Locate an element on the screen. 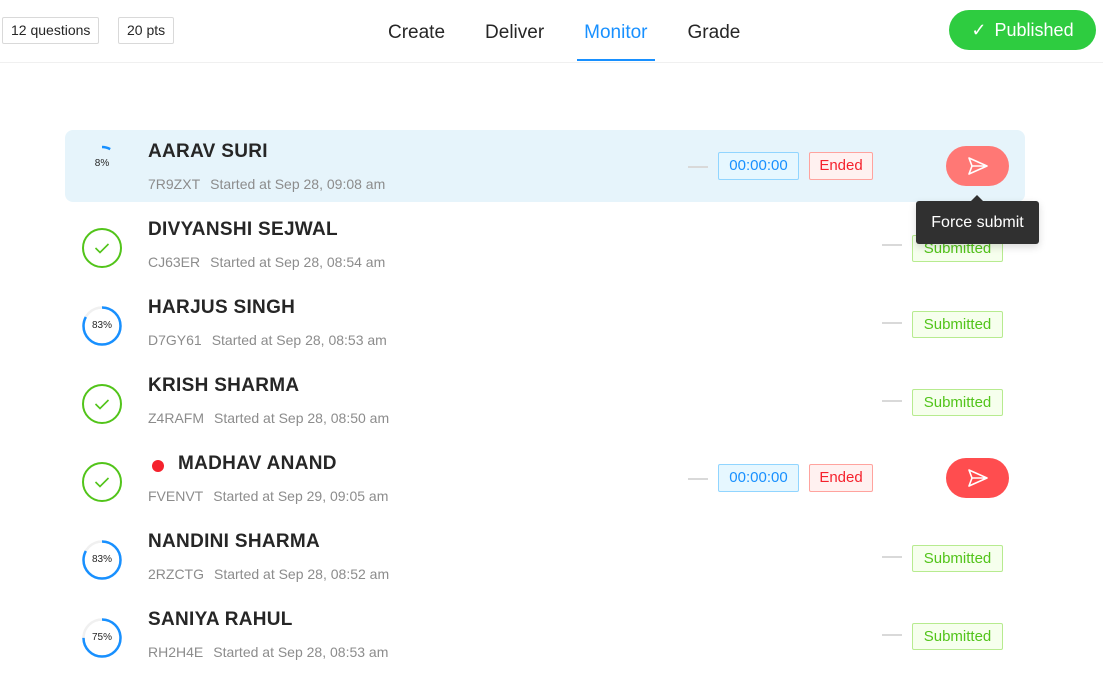  student-name: MADHAV ANAND is located at coordinates (257, 463).